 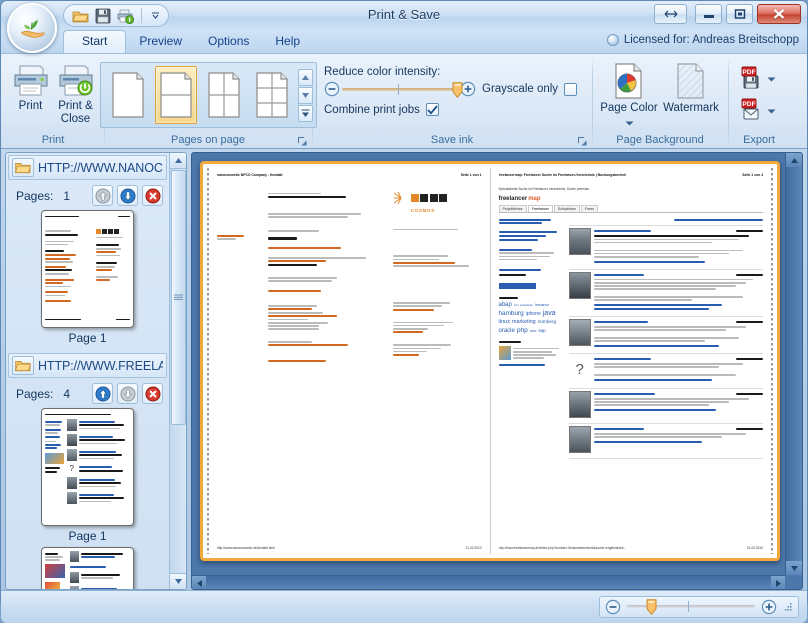 What do you see at coordinates (199, 582) in the screenshot?
I see `scroll-left-icon` at bounding box center [199, 582].